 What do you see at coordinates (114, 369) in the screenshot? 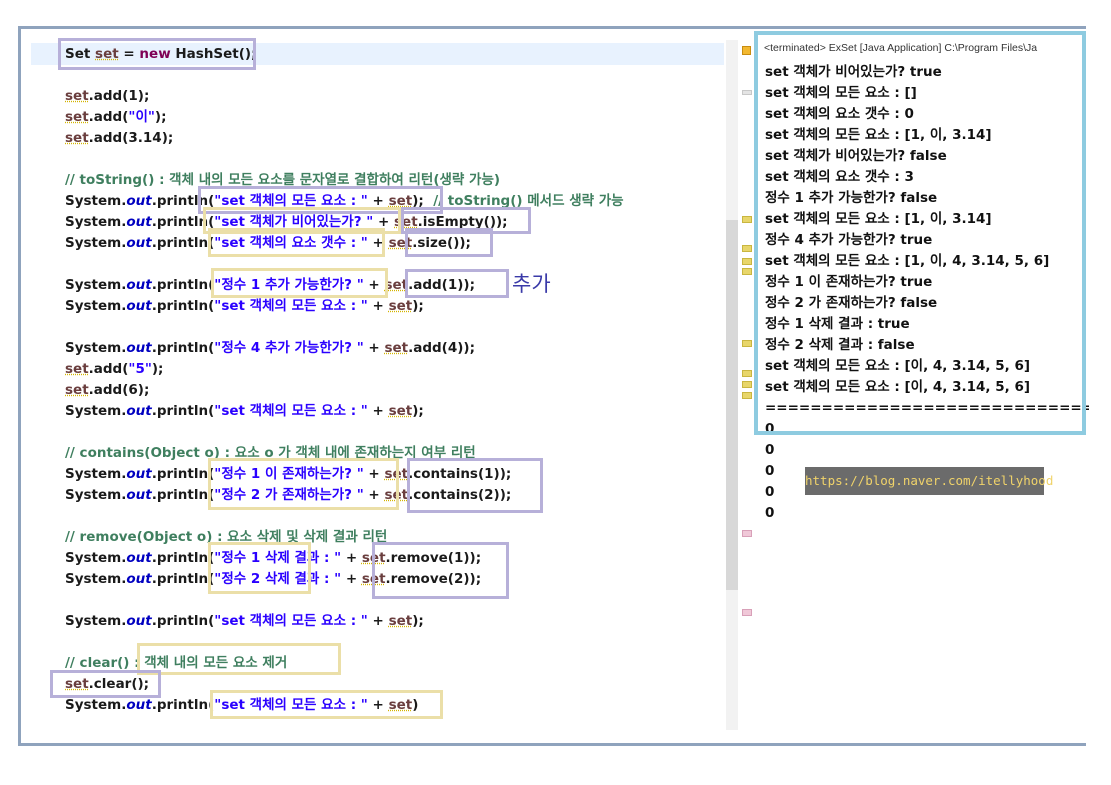
I see `code-line: set.add("5");` at bounding box center [114, 369].